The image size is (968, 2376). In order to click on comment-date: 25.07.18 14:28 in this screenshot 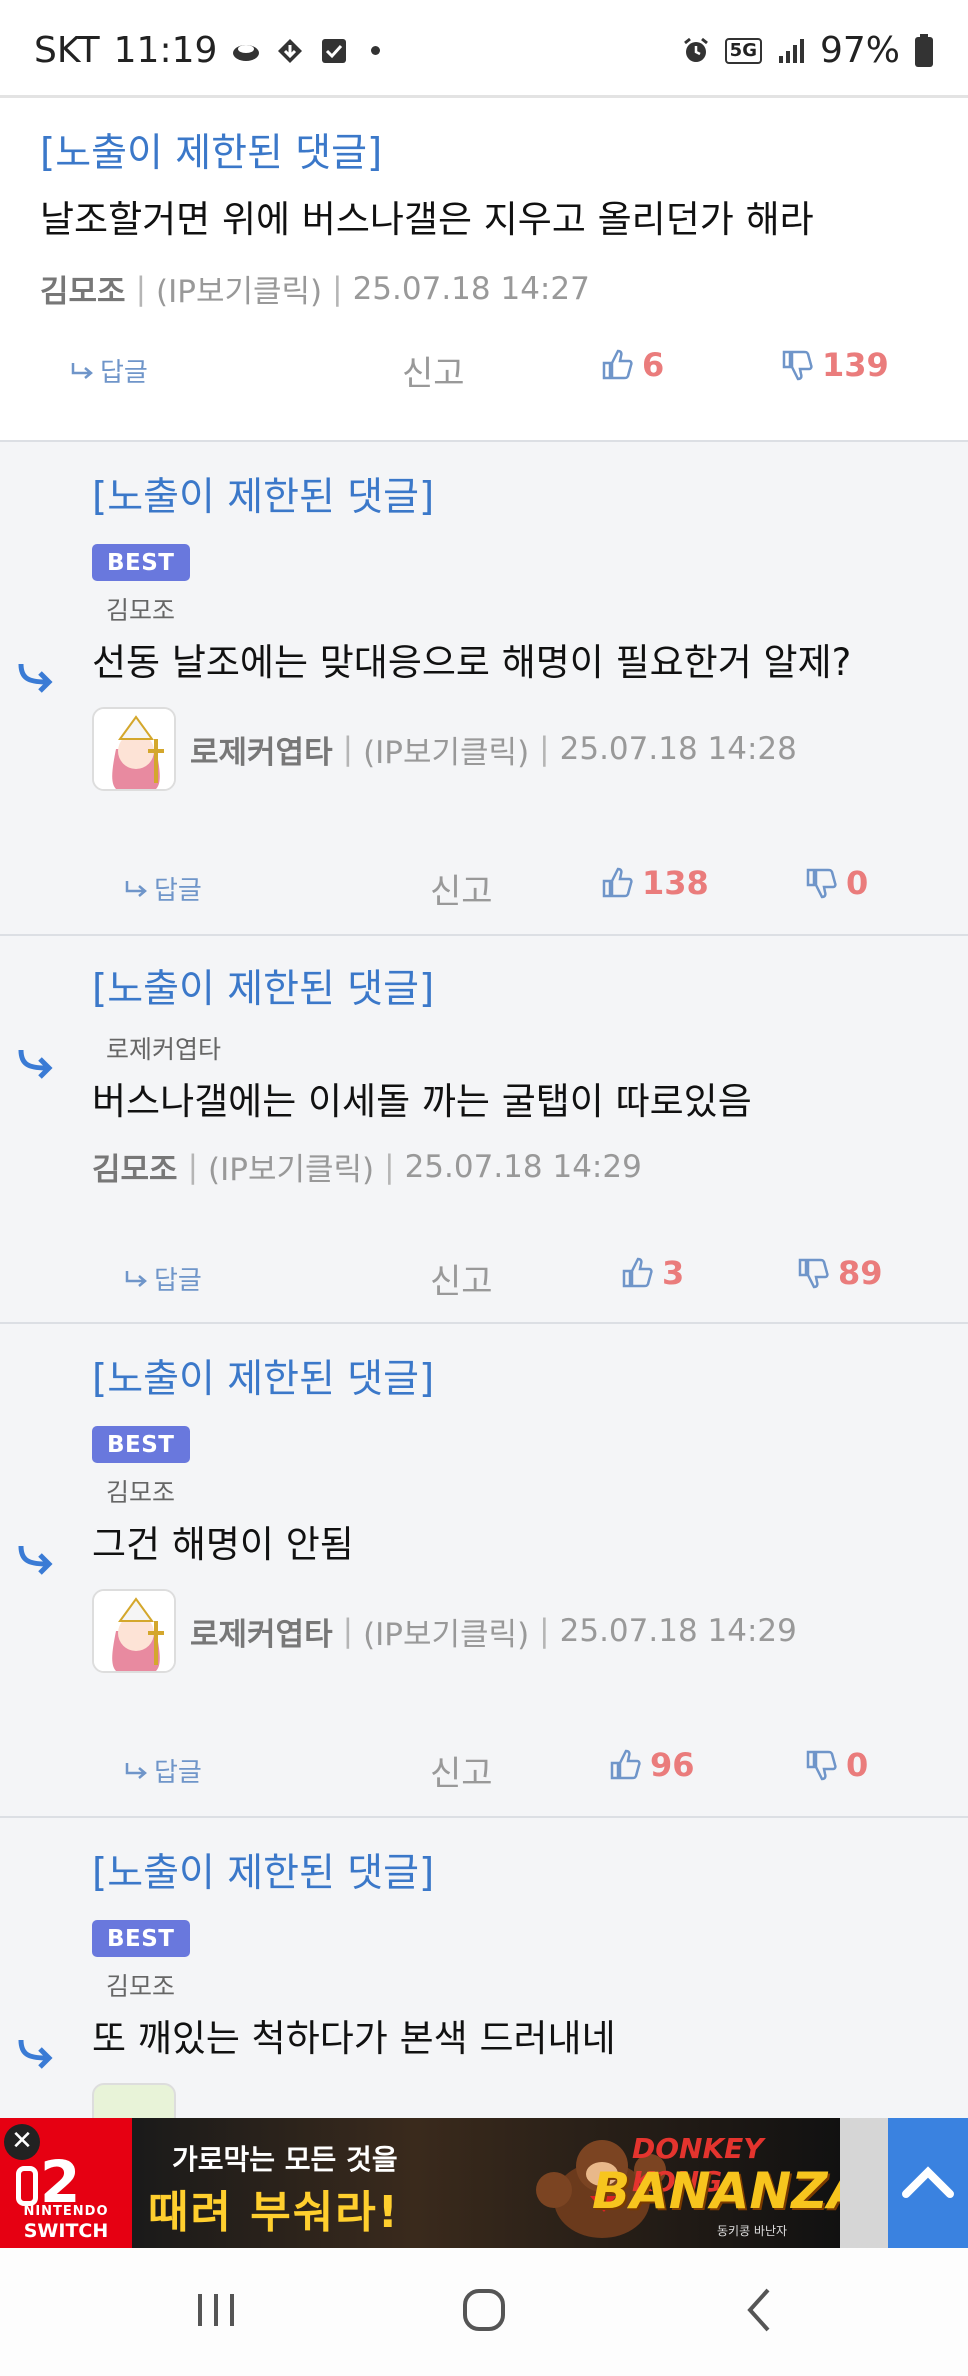, I will do `click(678, 749)`.